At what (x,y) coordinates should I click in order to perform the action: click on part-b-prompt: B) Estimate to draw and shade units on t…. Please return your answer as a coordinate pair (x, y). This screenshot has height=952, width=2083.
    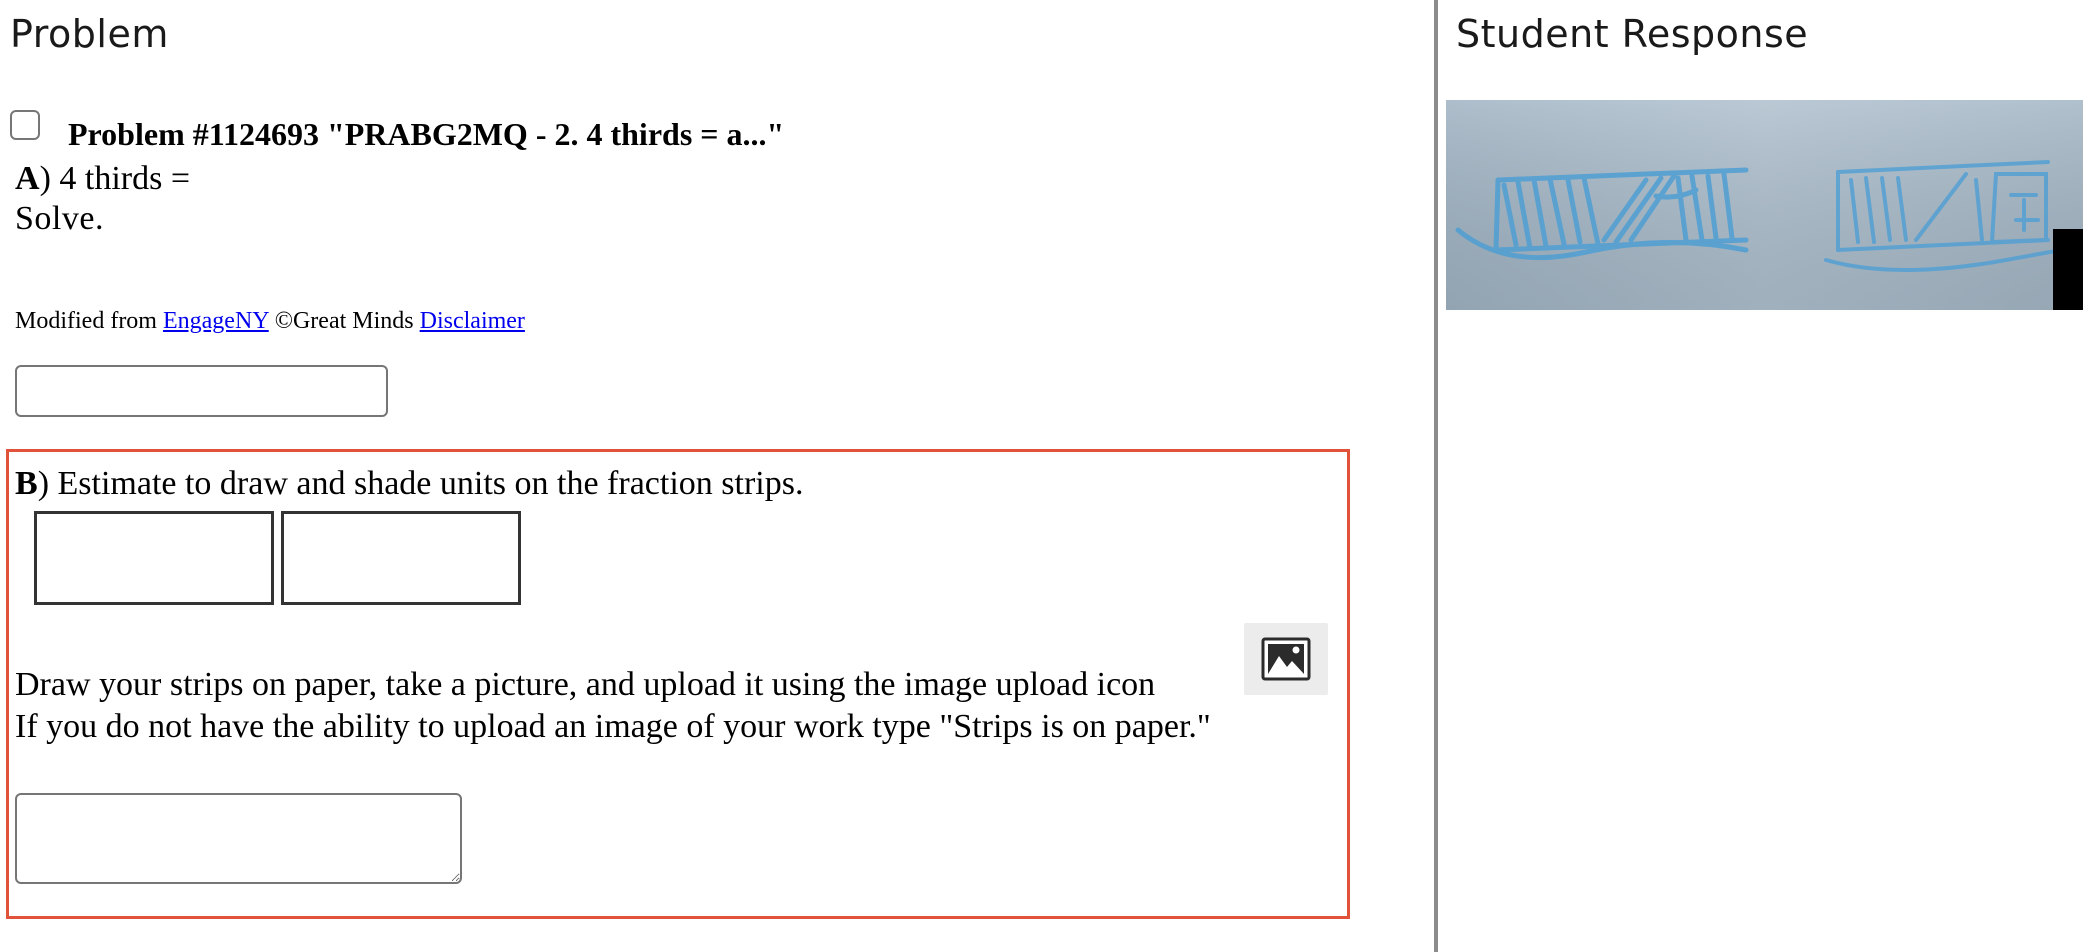
    Looking at the image, I should click on (409, 484).